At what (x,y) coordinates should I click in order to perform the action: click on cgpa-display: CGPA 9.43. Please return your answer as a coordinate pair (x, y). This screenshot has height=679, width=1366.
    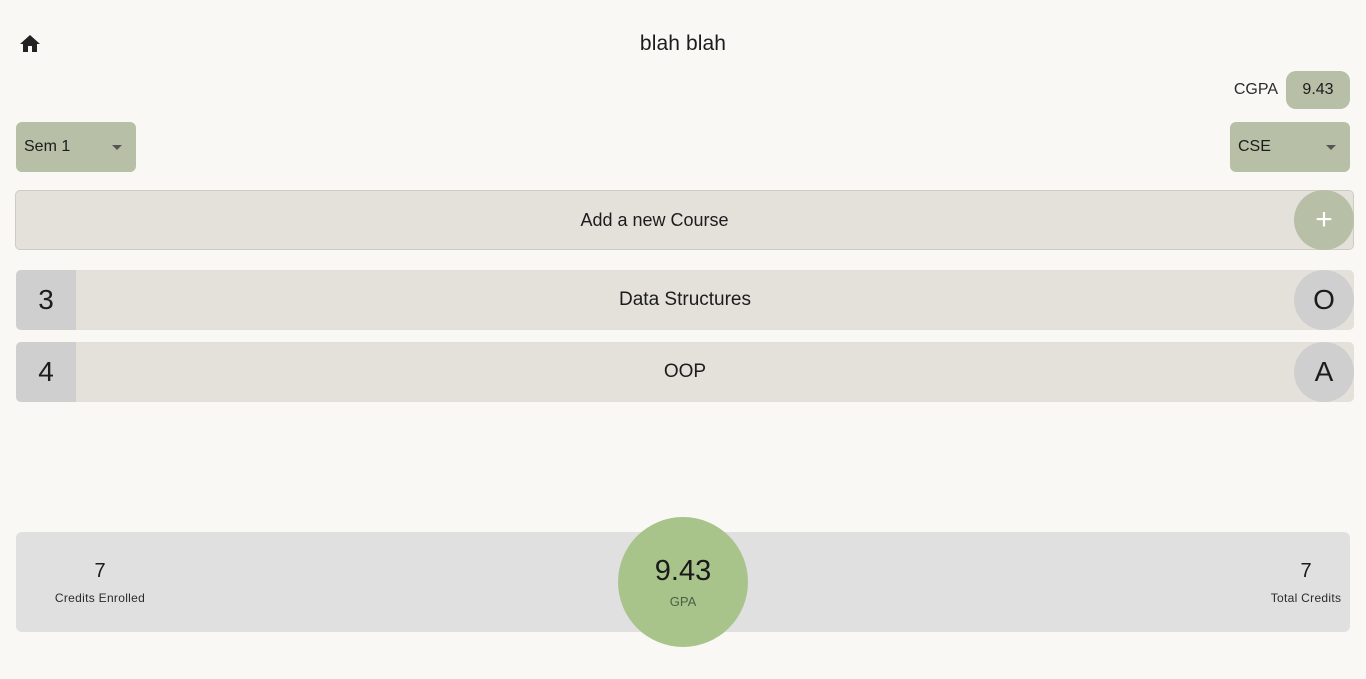
    Looking at the image, I should click on (1292, 90).